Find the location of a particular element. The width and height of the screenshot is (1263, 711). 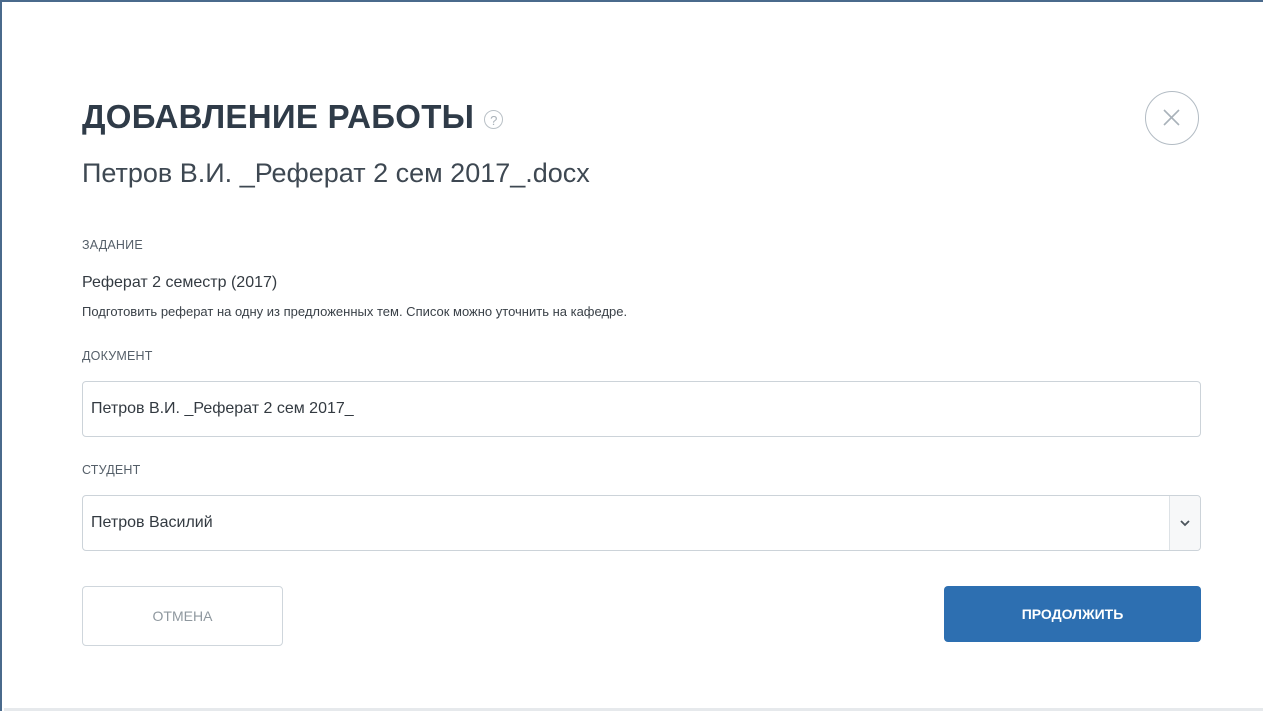

cancel-button: ОТМЕНА is located at coordinates (182, 616).